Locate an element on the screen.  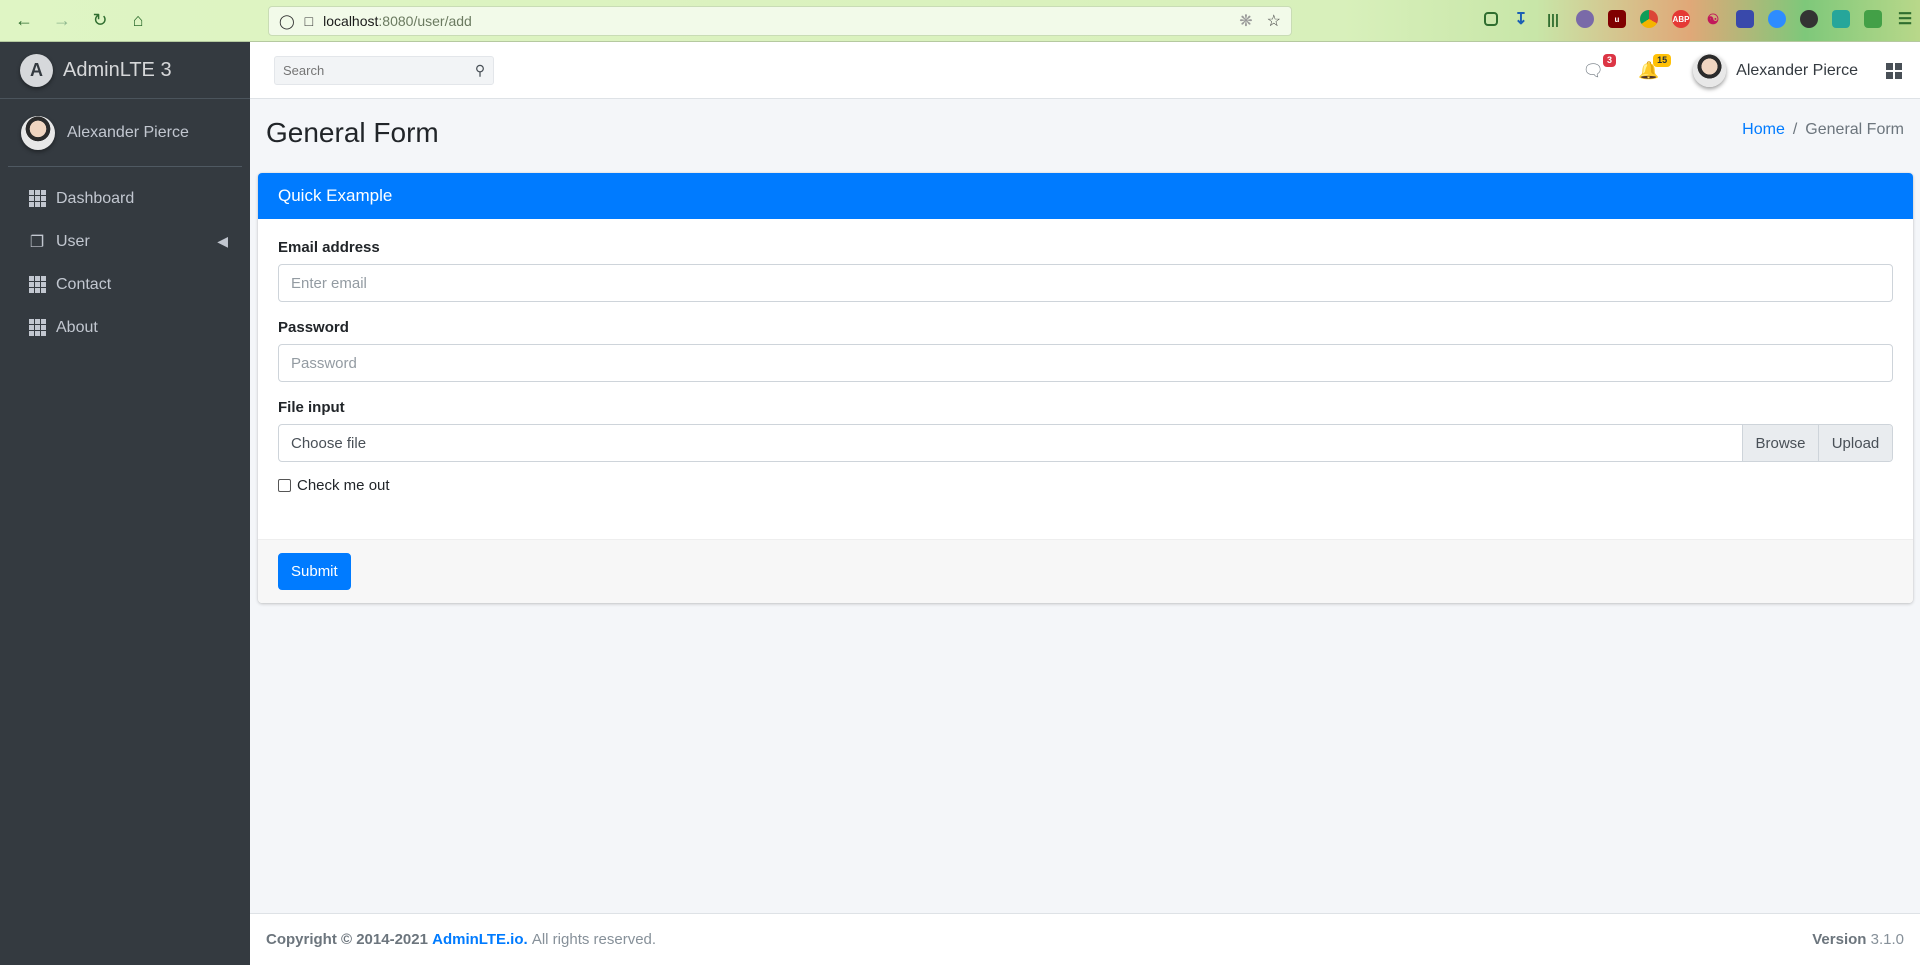
sidebar-item-dashboard: Dashboard is located at coordinates (125, 198).